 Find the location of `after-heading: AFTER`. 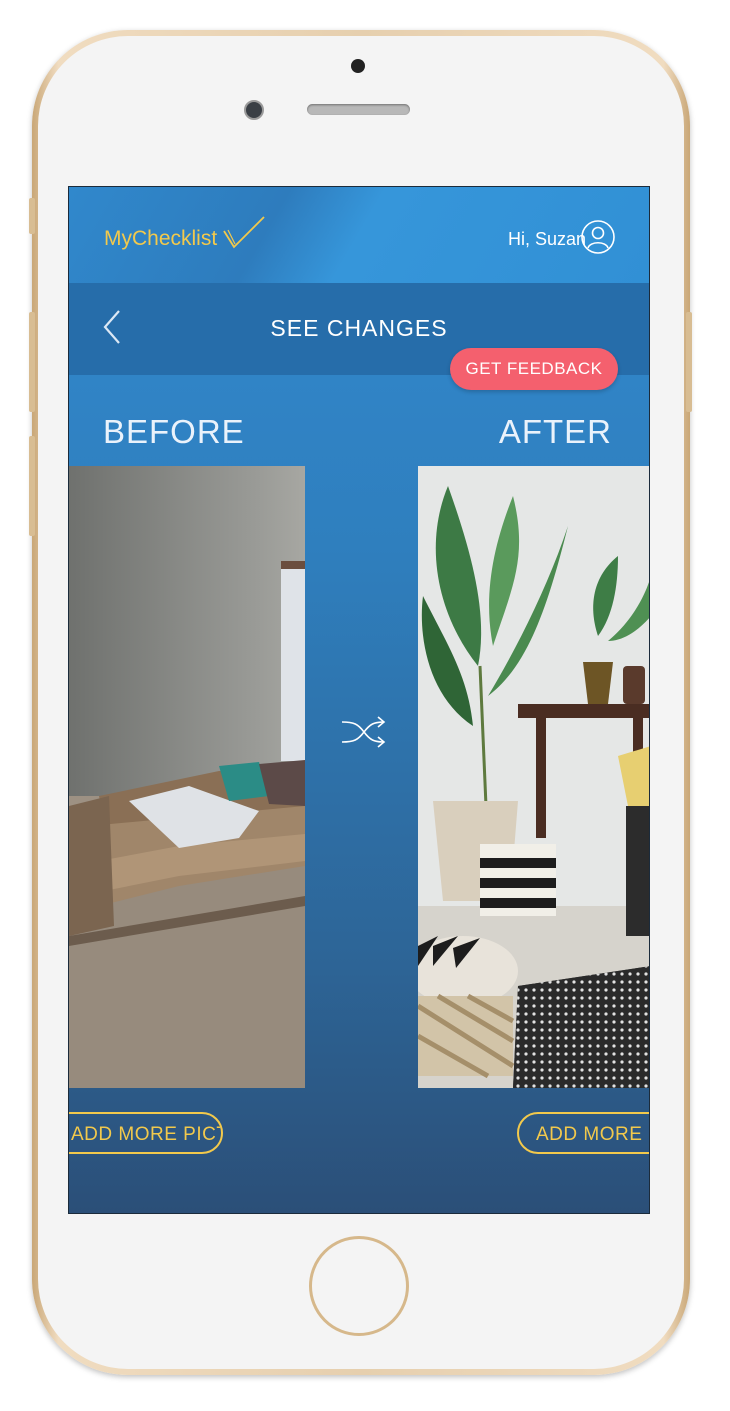

after-heading: AFTER is located at coordinates (555, 431).